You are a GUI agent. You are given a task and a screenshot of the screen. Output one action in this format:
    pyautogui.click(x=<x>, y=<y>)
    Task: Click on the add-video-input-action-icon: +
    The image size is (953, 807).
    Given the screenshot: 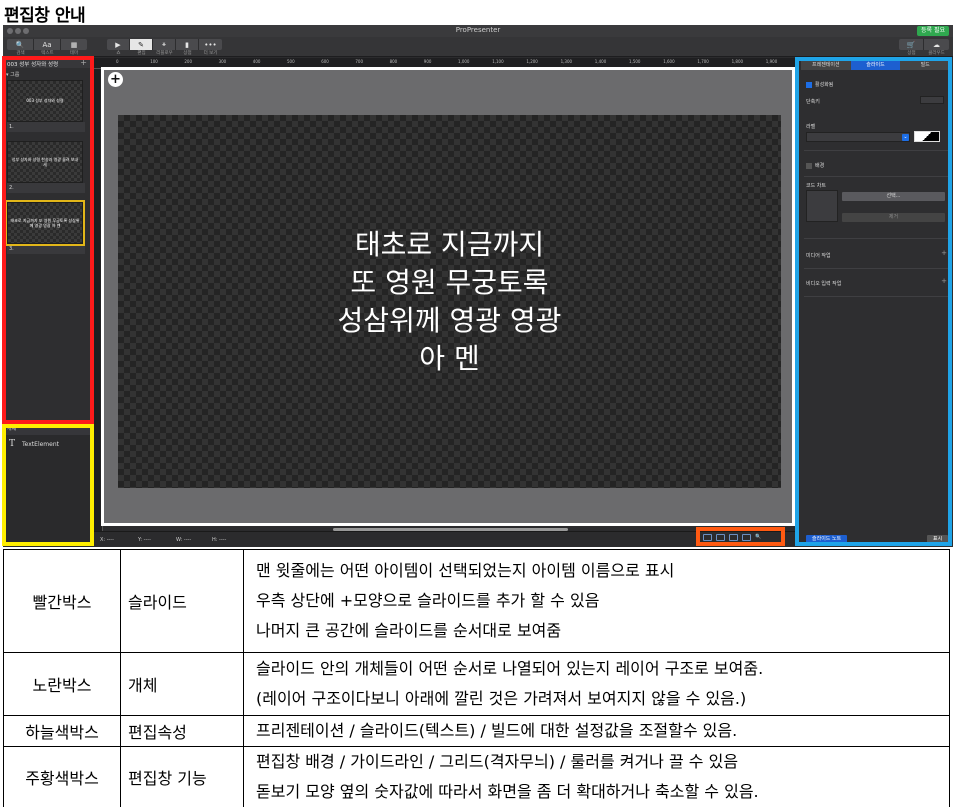 What is the action you would take?
    pyautogui.click(x=944, y=281)
    